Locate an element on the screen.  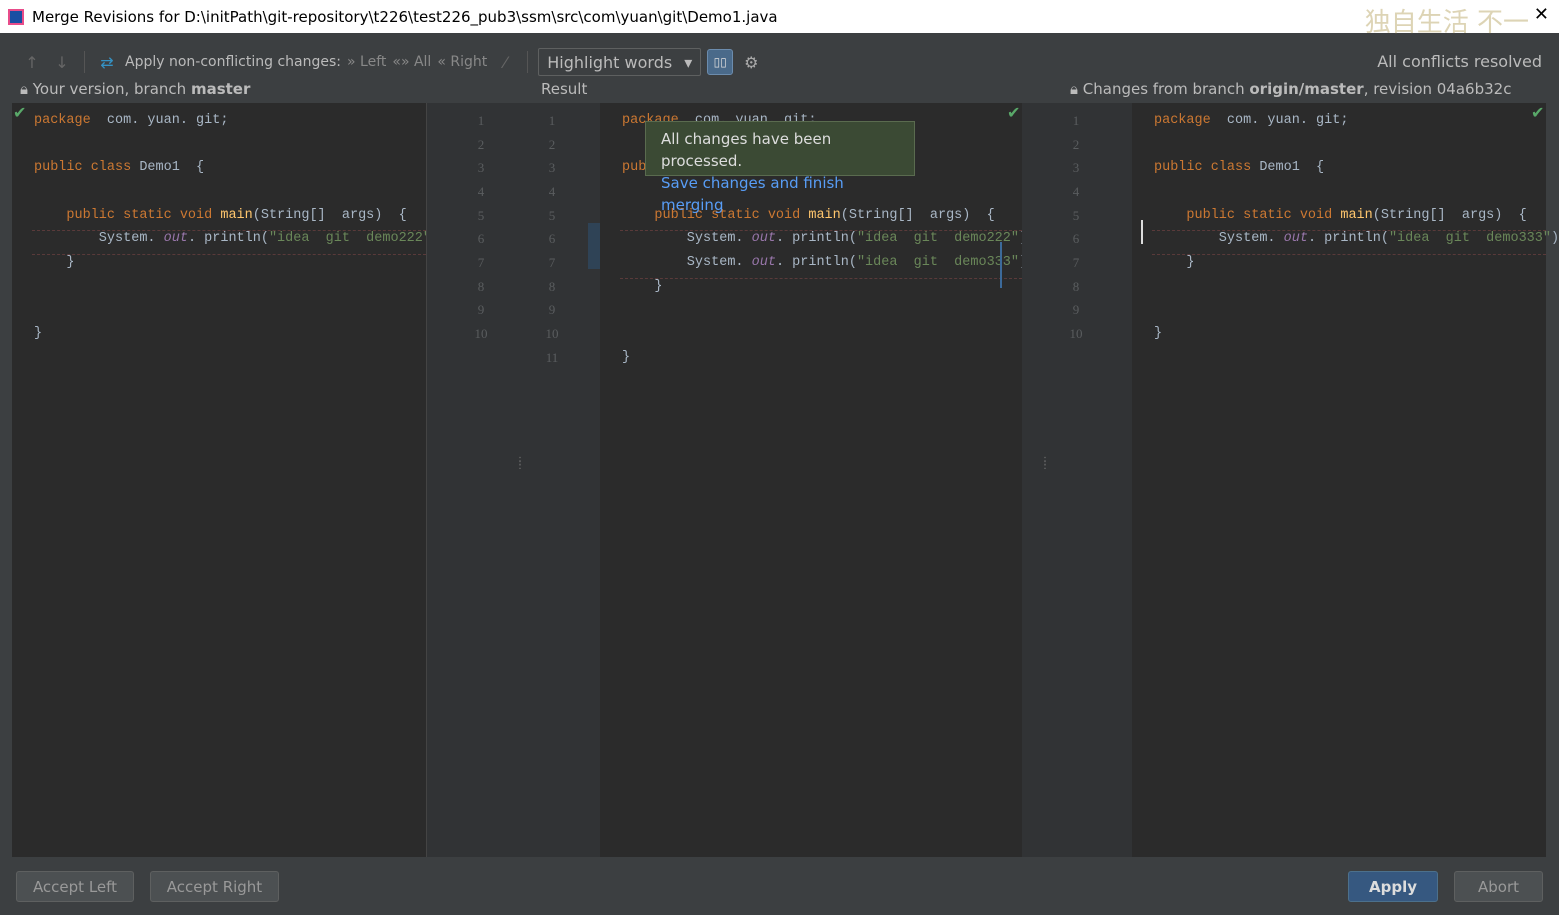
change-marker is located at coordinates (1001, 265).